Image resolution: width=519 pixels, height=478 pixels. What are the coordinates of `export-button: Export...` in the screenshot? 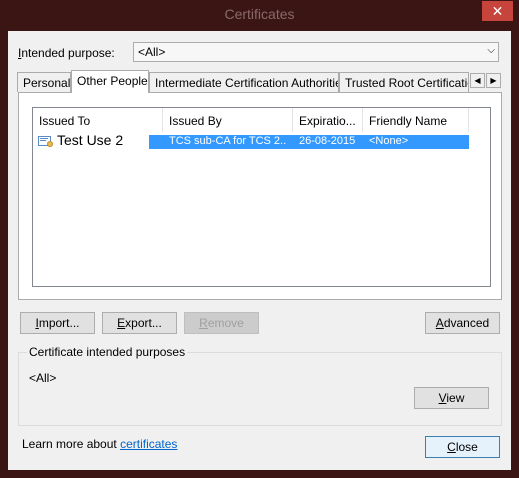 It's located at (139, 323).